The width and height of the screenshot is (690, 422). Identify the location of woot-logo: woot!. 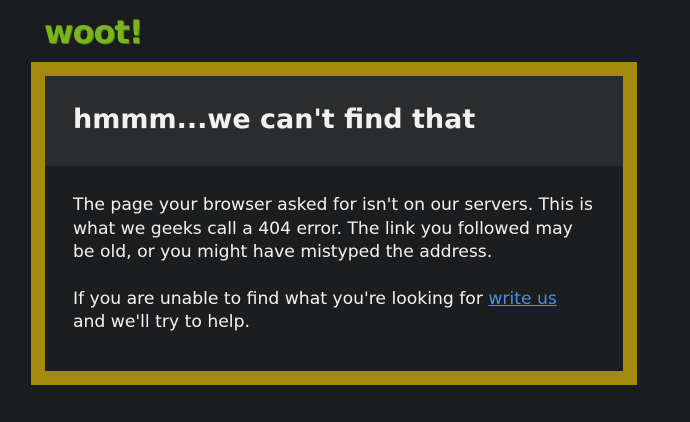
(93, 32).